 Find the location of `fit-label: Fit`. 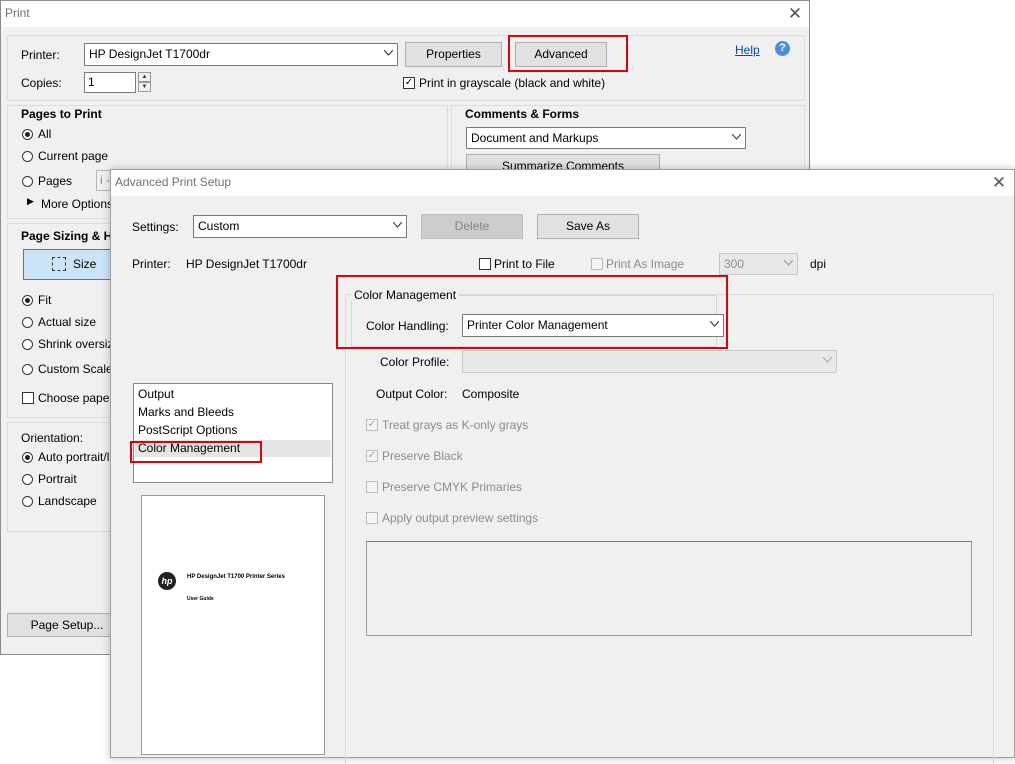

fit-label: Fit is located at coordinates (45, 300).